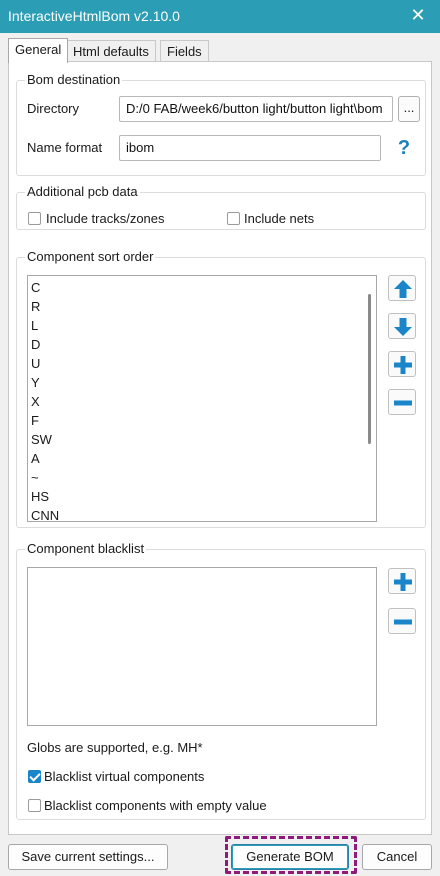 This screenshot has height=876, width=440. I want to click on list-item: F, so click(35, 420).